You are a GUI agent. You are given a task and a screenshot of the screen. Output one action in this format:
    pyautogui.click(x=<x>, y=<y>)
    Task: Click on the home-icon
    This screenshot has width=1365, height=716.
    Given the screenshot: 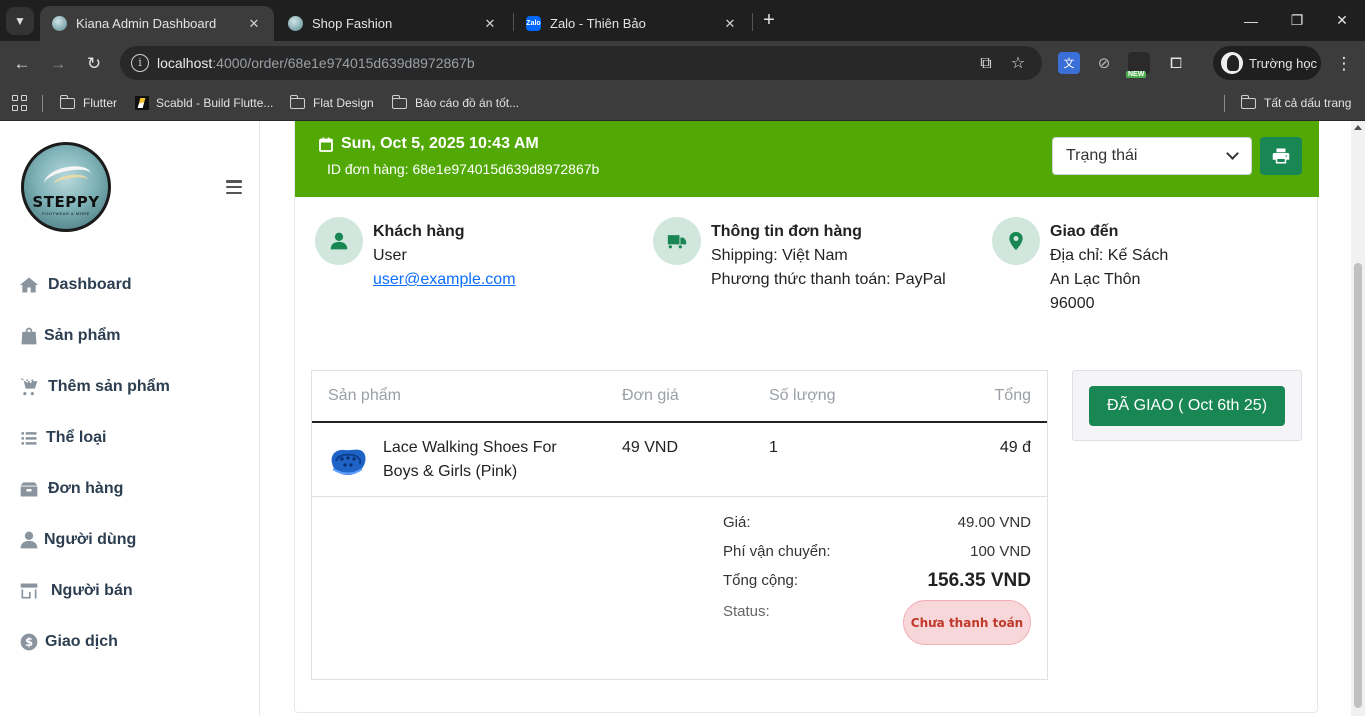 What is the action you would take?
    pyautogui.click(x=29, y=285)
    